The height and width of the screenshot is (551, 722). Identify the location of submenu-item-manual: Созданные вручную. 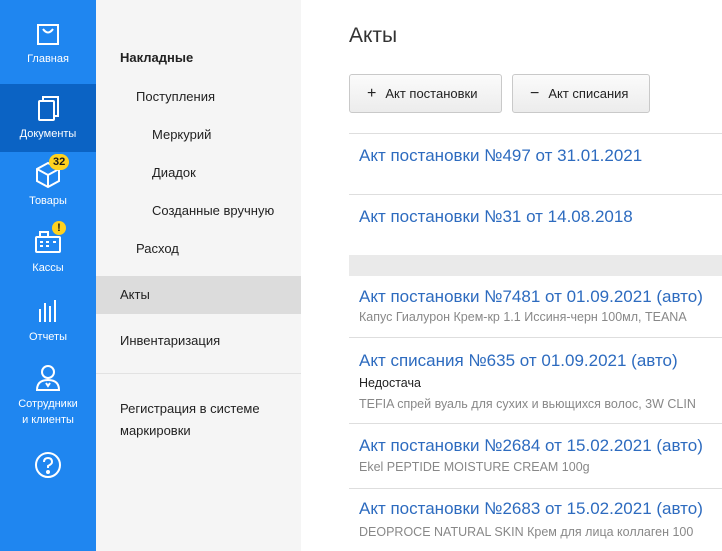
(226, 210).